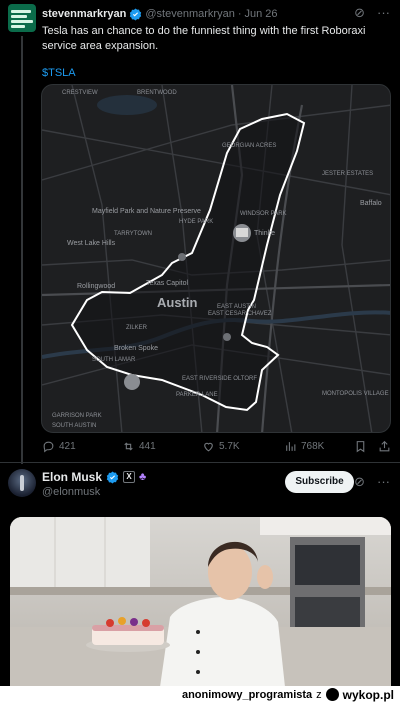 The height and width of the screenshot is (703, 400). What do you see at coordinates (247, 694) in the screenshot?
I see `watermark-username: anonimowy_programista` at bounding box center [247, 694].